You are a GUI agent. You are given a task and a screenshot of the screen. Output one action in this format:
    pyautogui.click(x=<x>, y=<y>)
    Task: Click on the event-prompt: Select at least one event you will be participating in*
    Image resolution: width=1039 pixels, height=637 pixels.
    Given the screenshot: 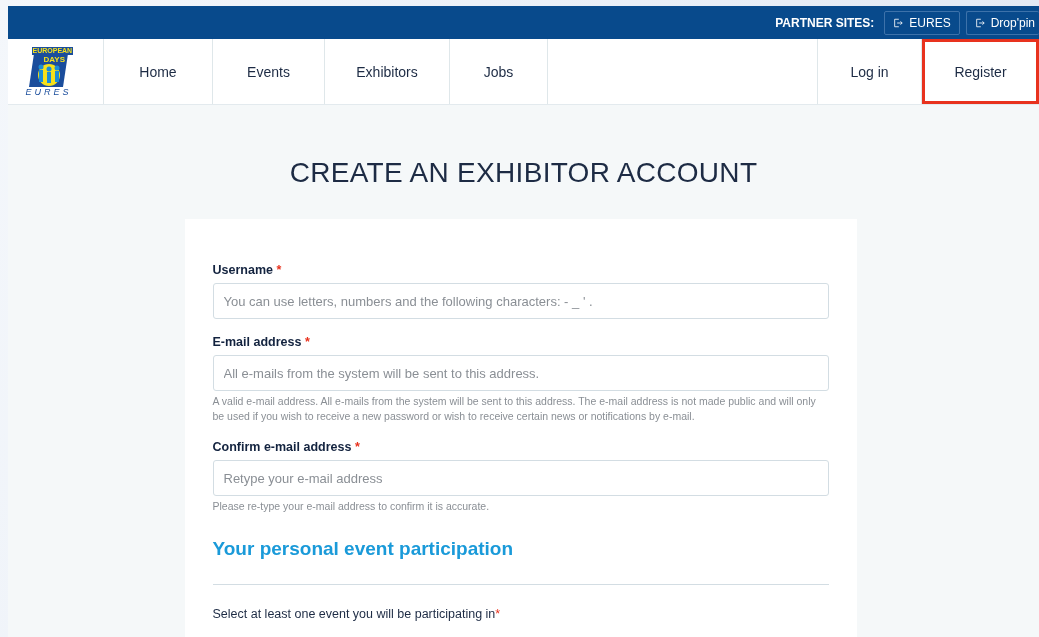 What is the action you would take?
    pyautogui.click(x=357, y=614)
    